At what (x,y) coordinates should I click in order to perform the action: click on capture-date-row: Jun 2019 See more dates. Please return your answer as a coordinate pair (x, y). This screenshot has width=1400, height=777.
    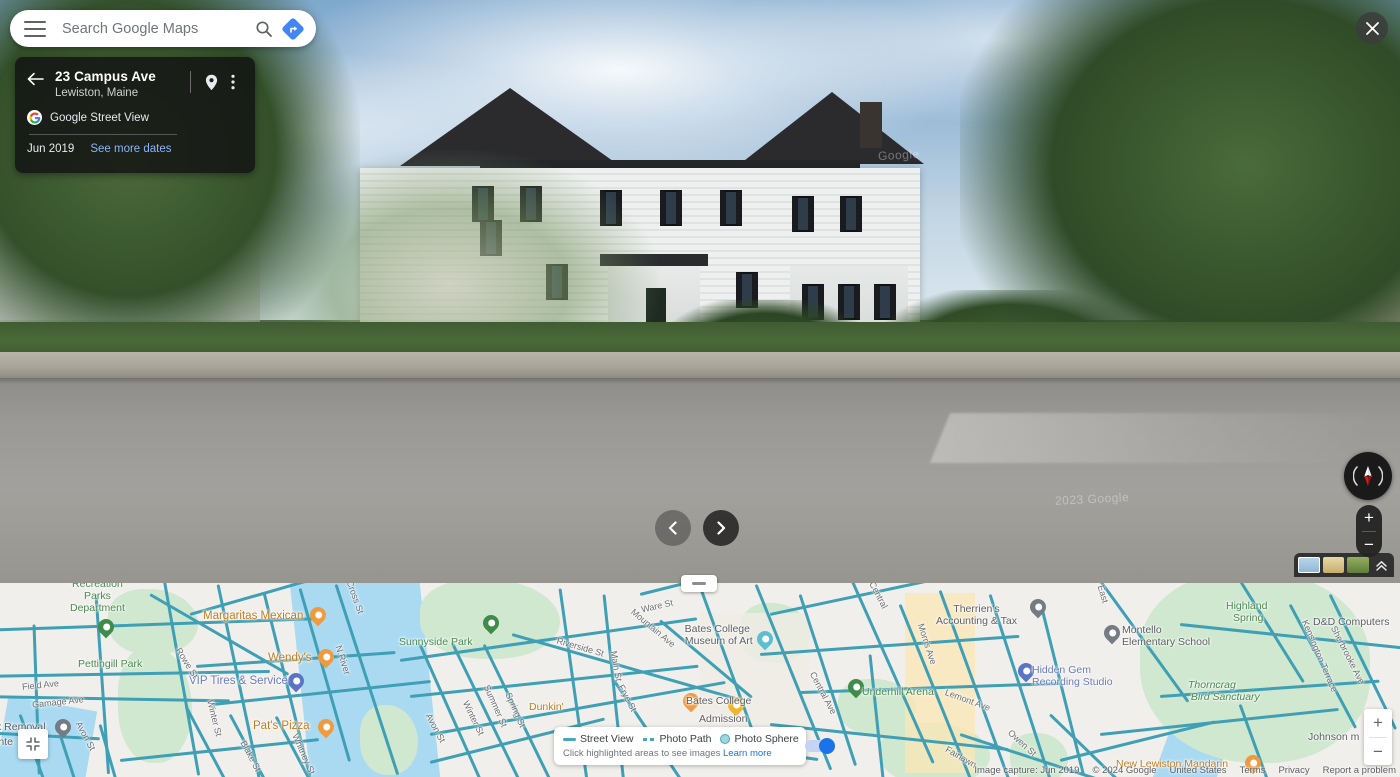
    Looking at the image, I should click on (135, 149).